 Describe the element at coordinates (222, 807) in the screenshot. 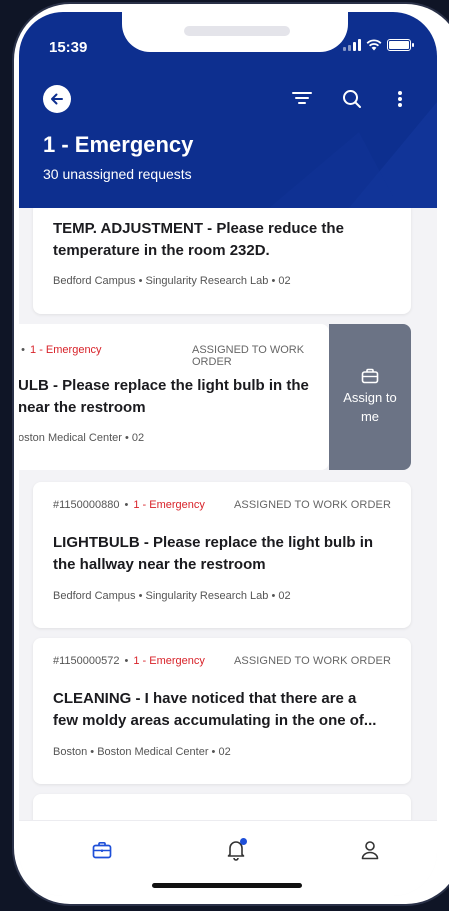

I see `request-card` at that location.